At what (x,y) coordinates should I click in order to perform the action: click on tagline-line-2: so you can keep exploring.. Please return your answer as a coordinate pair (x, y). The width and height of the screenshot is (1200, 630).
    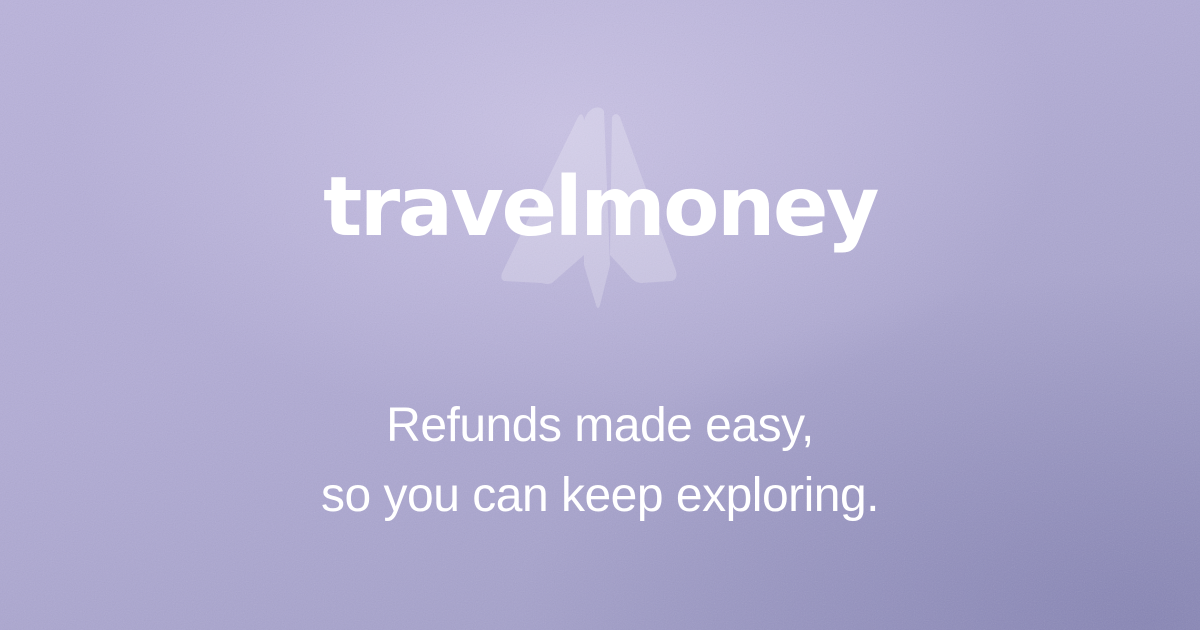
    Looking at the image, I should click on (600, 495).